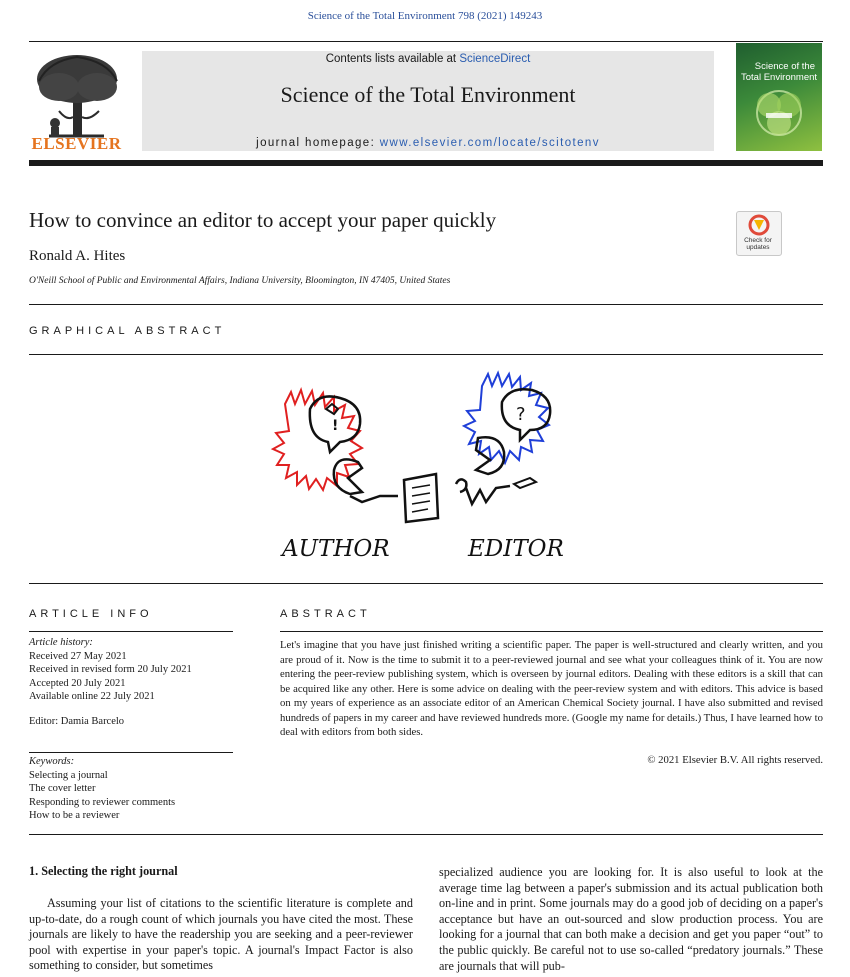  I want to click on check-updates-line1: Check for, so click(758, 240).